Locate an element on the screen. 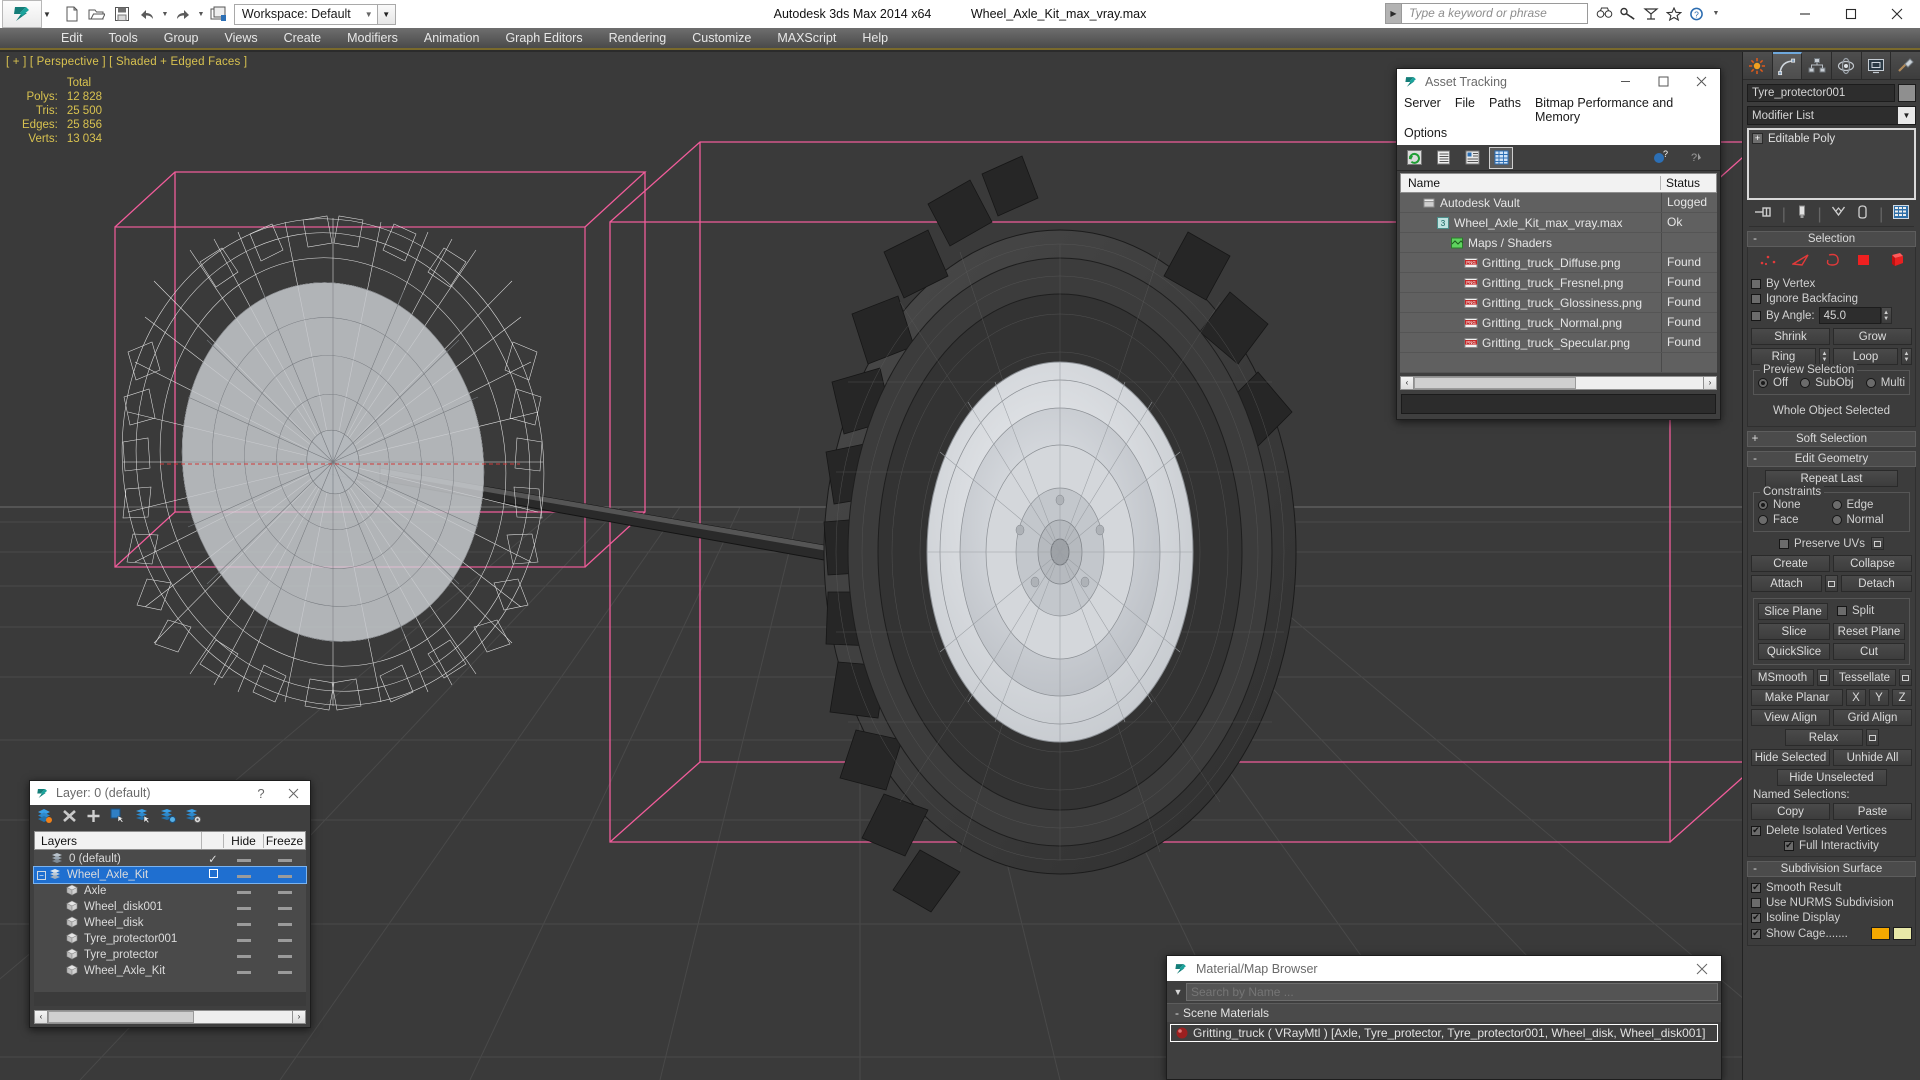  quickslice-button: QuickSlice is located at coordinates (1794, 651).